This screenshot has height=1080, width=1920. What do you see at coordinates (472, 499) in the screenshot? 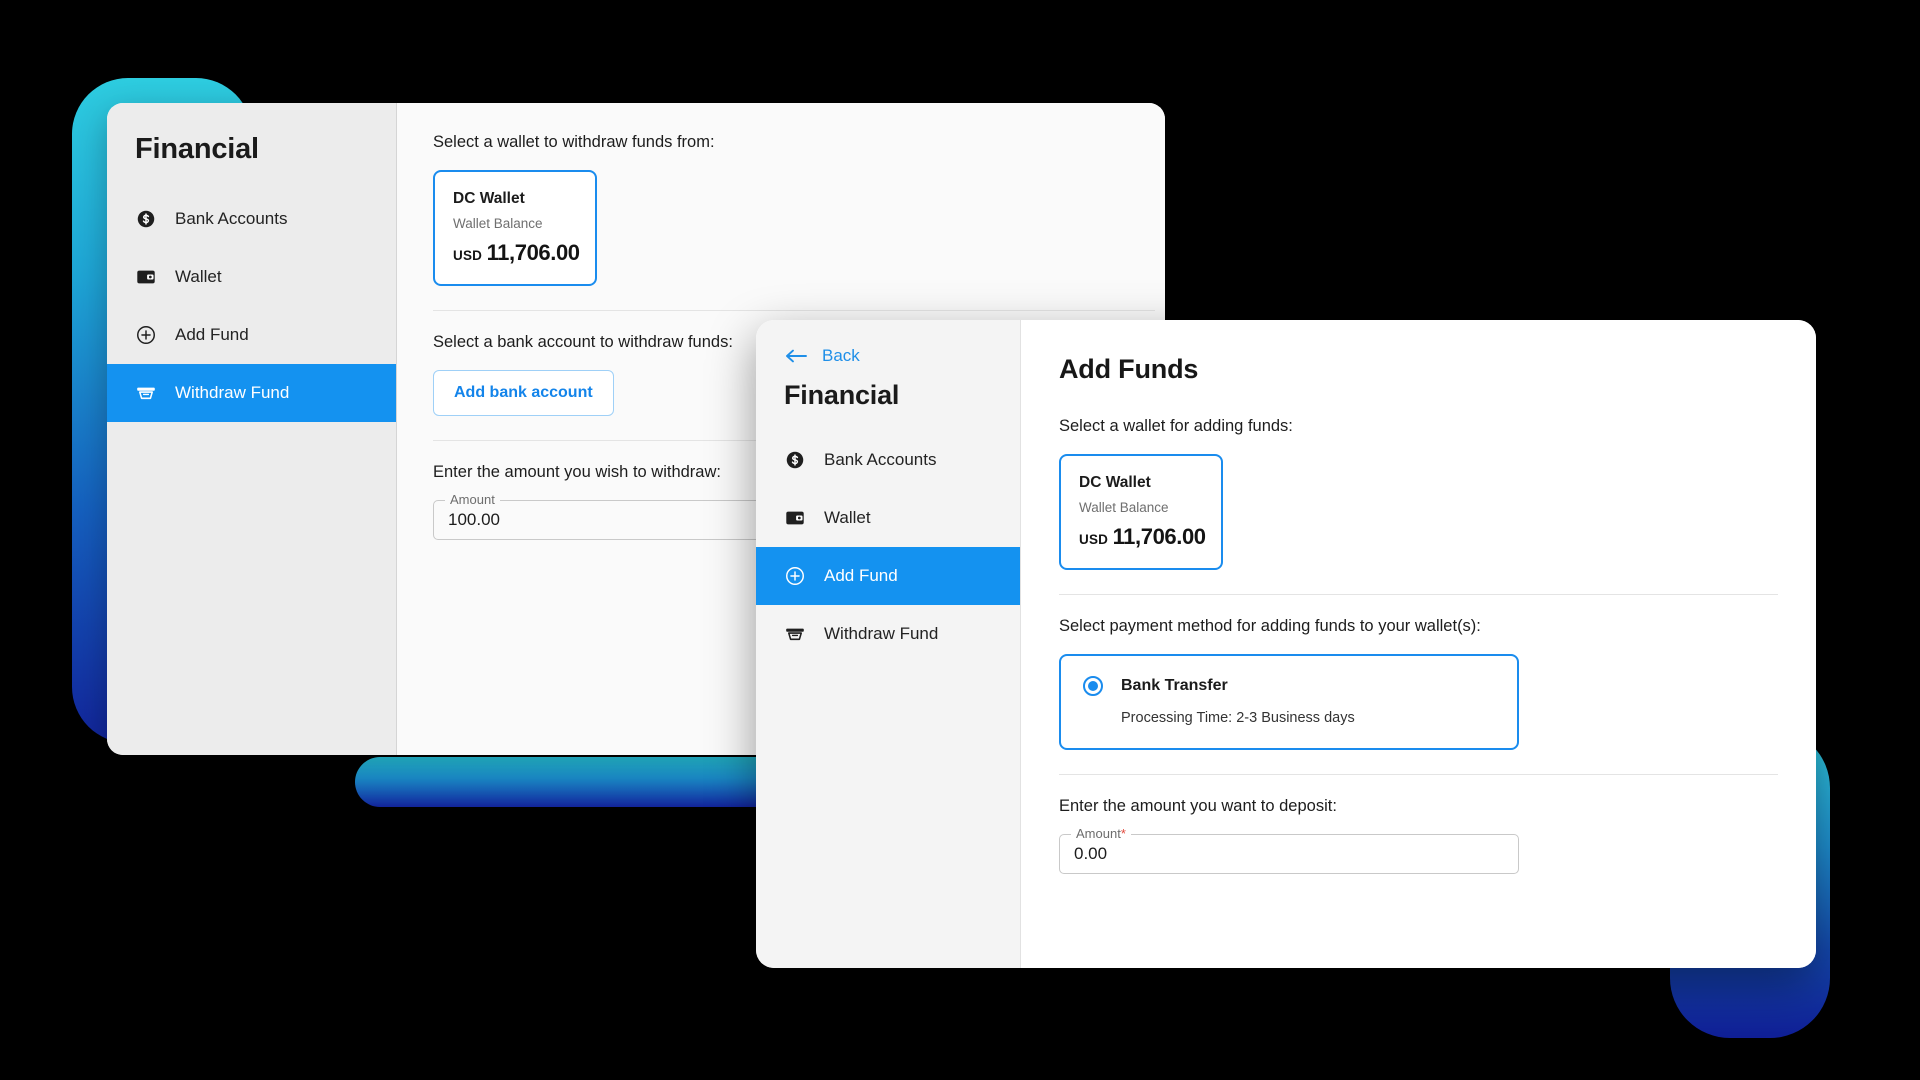
I see `withdraw-amount-label: Amount` at bounding box center [472, 499].